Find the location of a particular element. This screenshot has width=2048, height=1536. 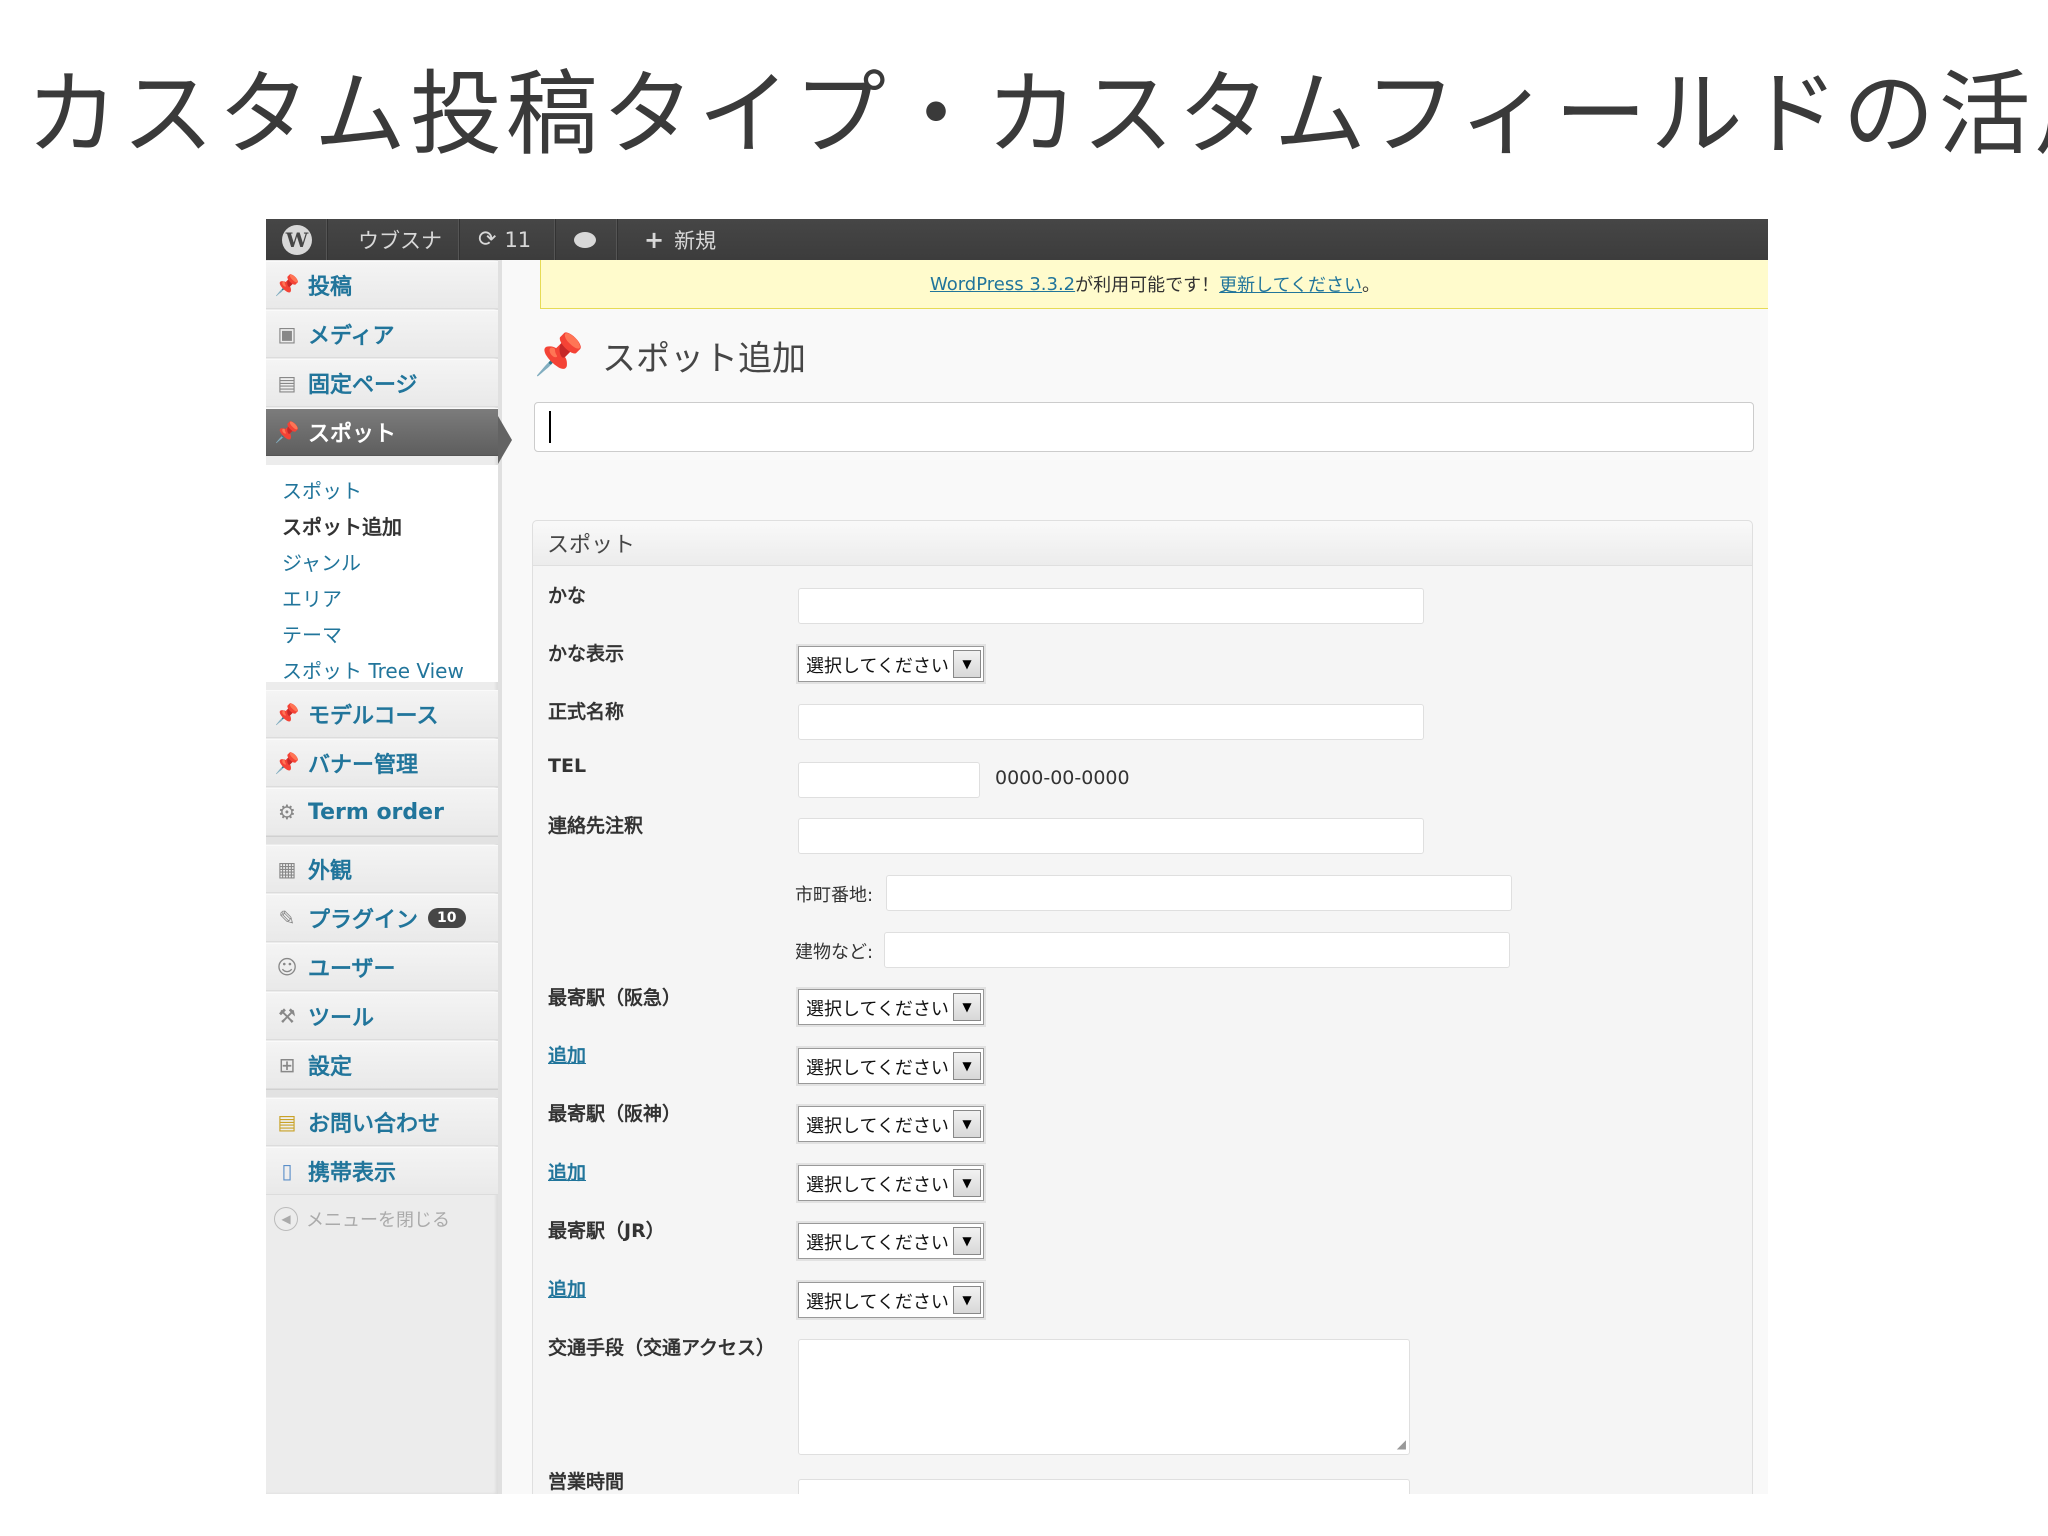

new-label: 新規 is located at coordinates (695, 240).